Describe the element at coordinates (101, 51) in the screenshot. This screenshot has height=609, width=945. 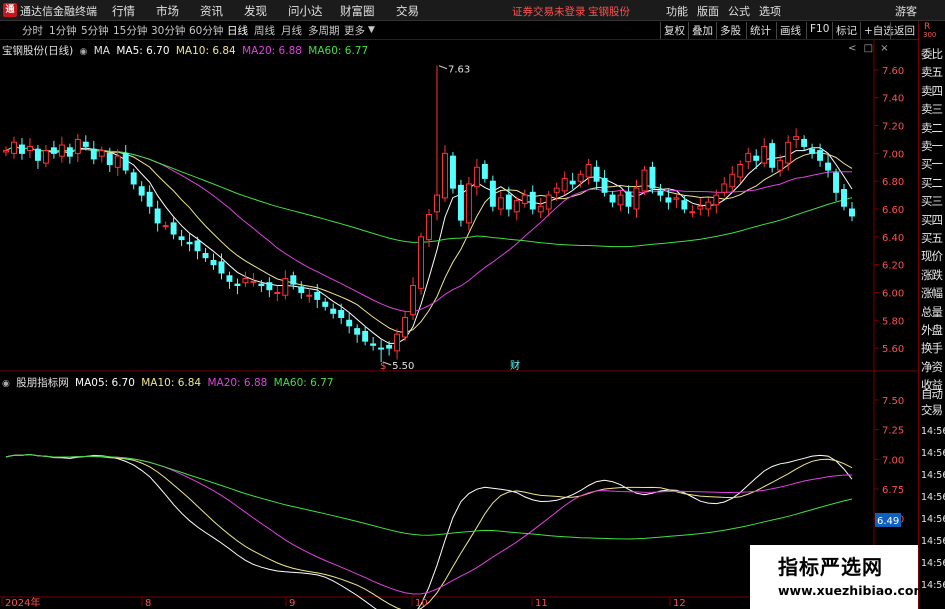
I see `ma-name: MA` at that location.